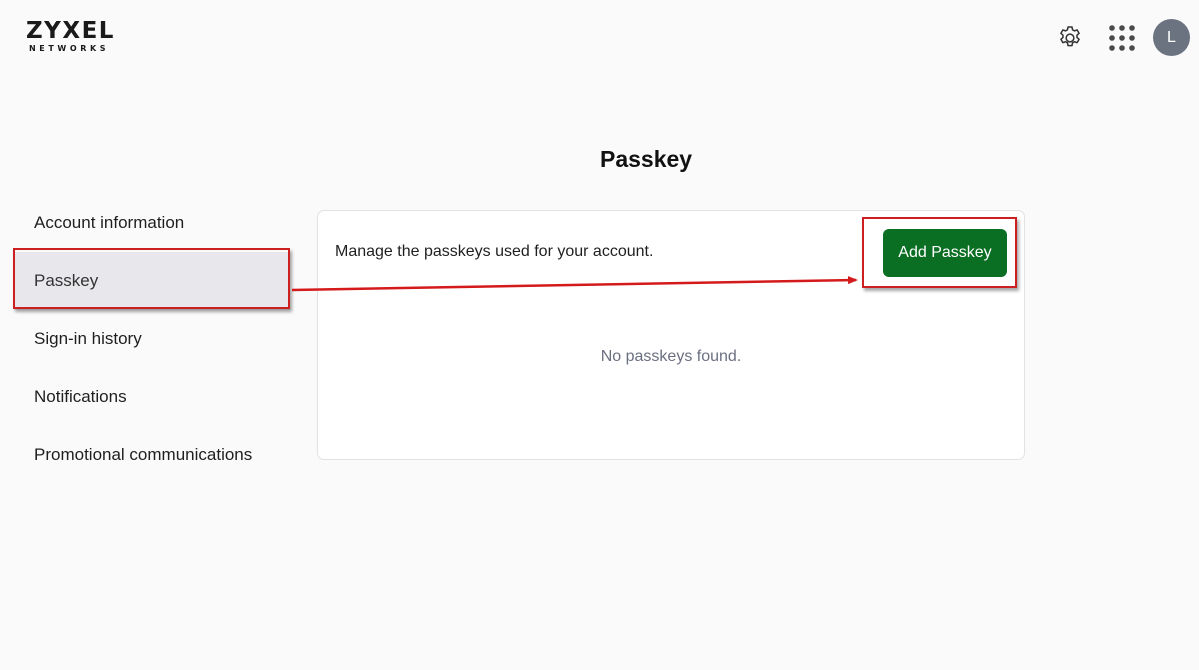 The height and width of the screenshot is (670, 1199). Describe the element at coordinates (646, 159) in the screenshot. I see `page-title: Passkey` at that location.